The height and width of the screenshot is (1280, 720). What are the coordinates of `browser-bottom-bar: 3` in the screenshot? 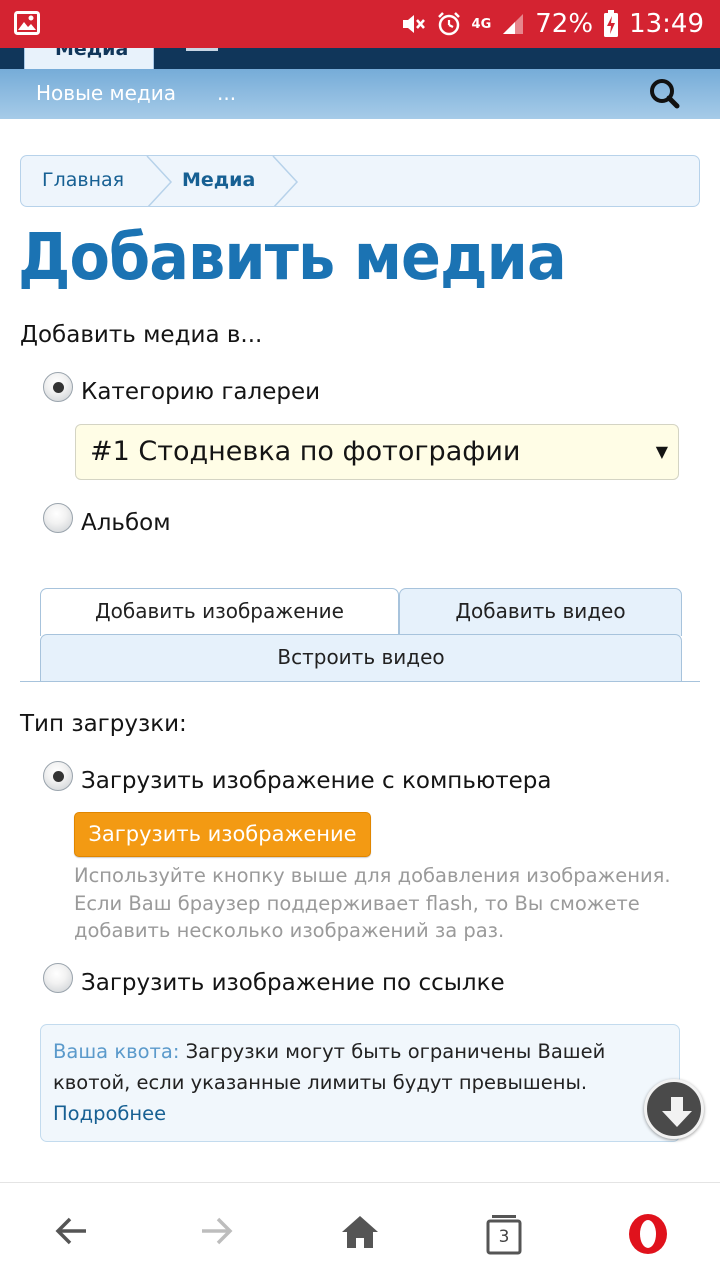 It's located at (360, 1231).